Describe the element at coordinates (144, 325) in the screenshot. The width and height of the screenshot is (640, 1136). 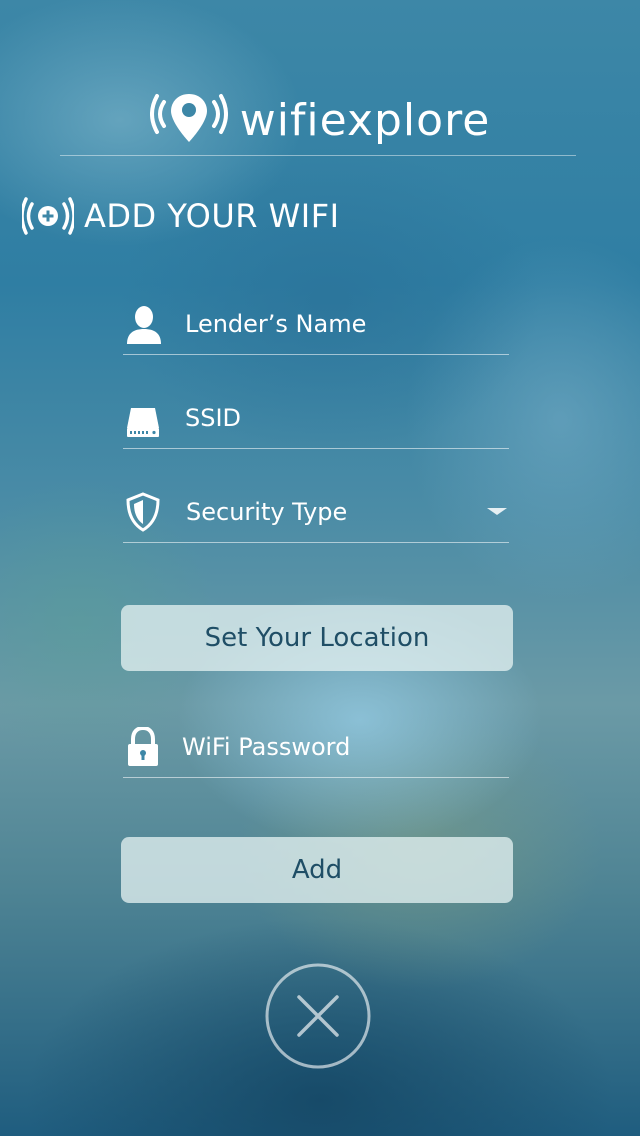
I see `person-icon` at that location.